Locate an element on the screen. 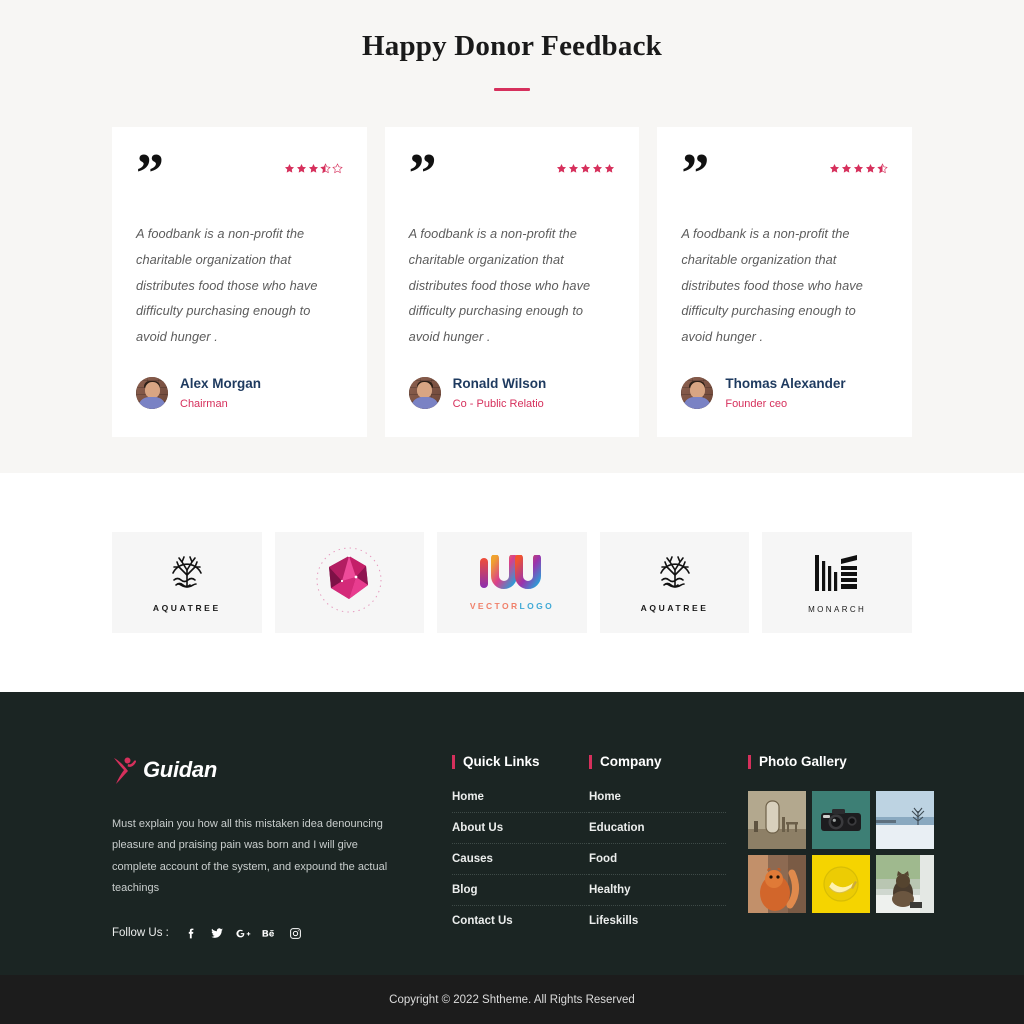 This screenshot has width=1024, height=1024. footer-link-education: Education is located at coordinates (657, 833).